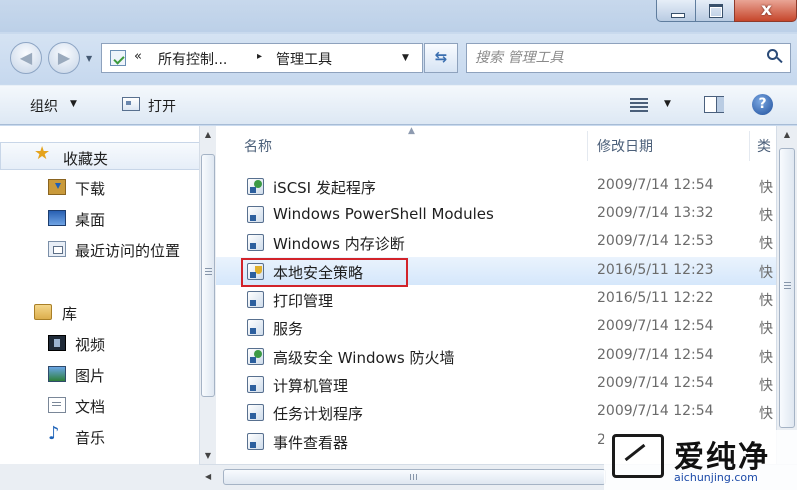 Image resolution: width=797 pixels, height=490 pixels. What do you see at coordinates (722, 457) in the screenshot?
I see `watermark-title: 爱纯净` at bounding box center [722, 457].